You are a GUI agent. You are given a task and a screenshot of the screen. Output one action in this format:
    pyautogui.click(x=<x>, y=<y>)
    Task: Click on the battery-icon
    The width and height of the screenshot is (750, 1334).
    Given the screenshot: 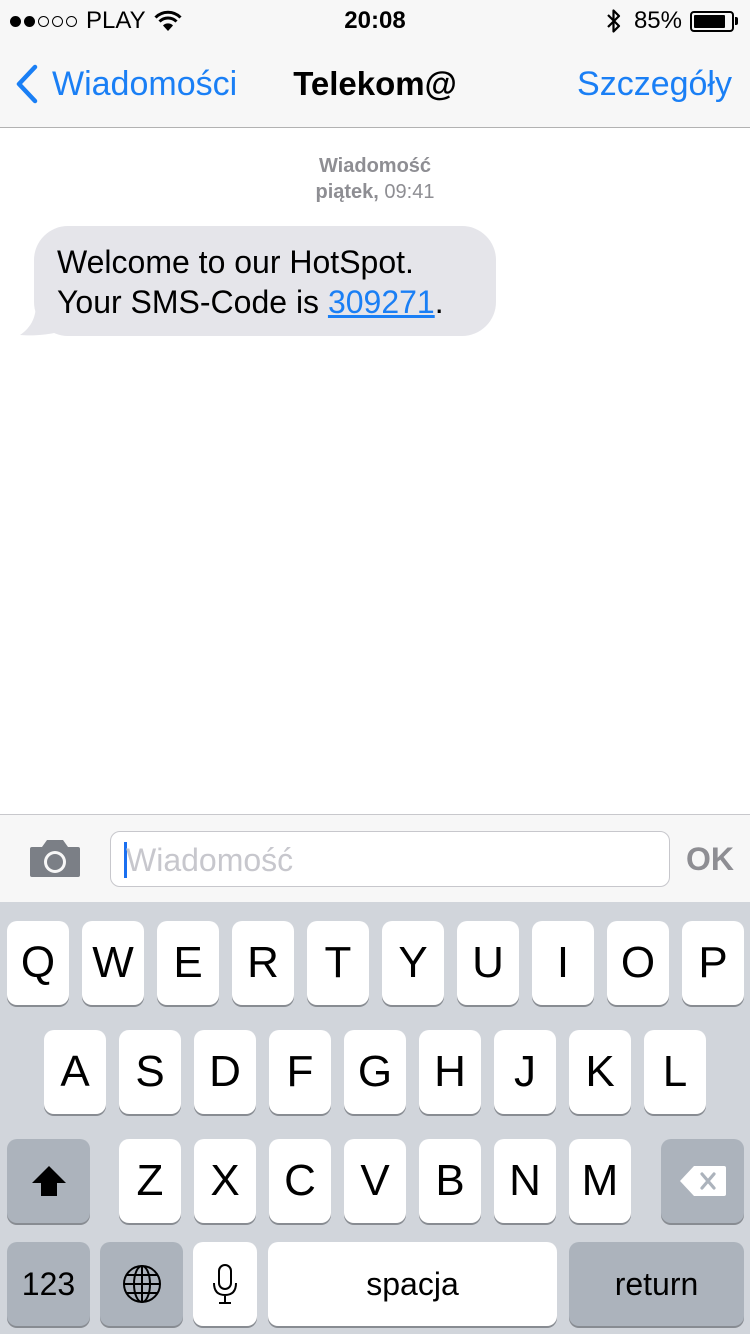 What is the action you would take?
    pyautogui.click(x=714, y=21)
    